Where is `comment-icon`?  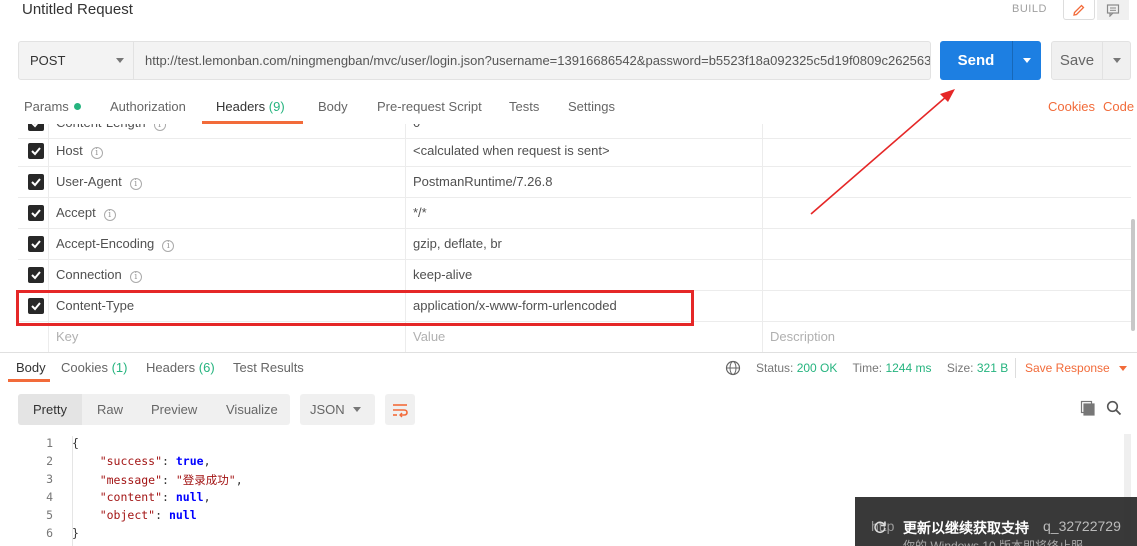
comment-icon is located at coordinates (1113, 10).